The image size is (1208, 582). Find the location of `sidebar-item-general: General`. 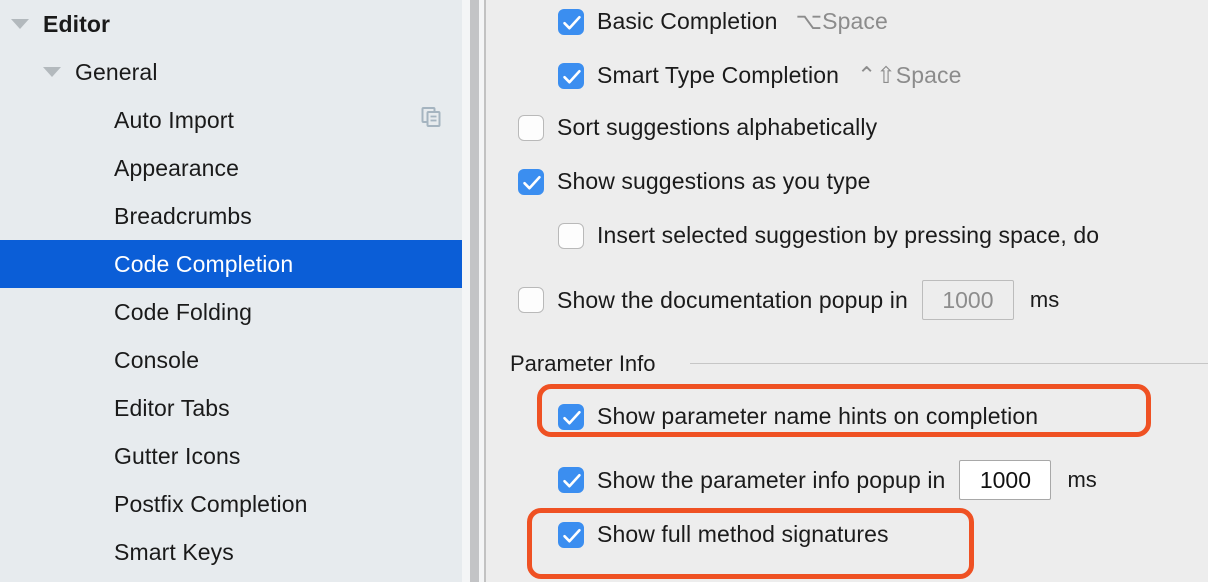

sidebar-item-general: General is located at coordinates (231, 72).